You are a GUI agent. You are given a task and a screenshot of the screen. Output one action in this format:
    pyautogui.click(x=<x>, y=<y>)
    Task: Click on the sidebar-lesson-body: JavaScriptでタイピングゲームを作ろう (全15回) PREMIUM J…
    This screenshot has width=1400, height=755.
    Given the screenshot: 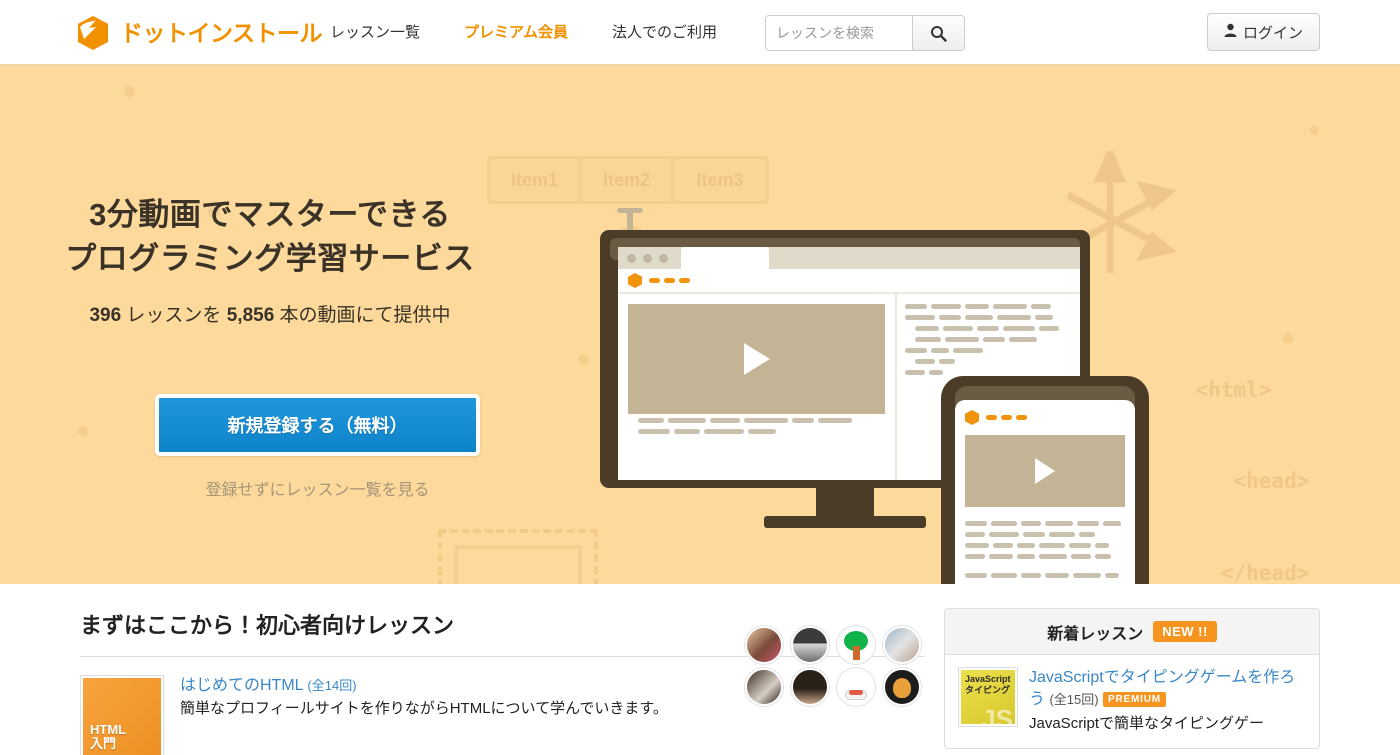 What is the action you would take?
    pyautogui.click(x=1167, y=701)
    